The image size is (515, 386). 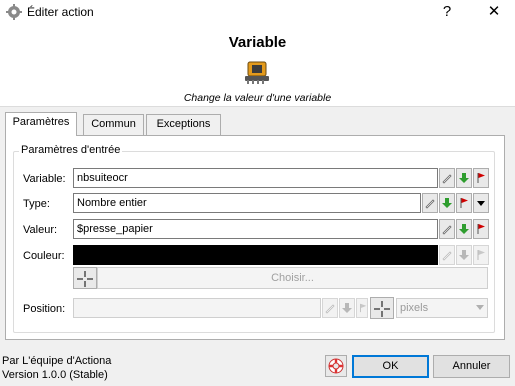 What do you see at coordinates (442, 308) in the screenshot?
I see `position-unit-select: pixels` at bounding box center [442, 308].